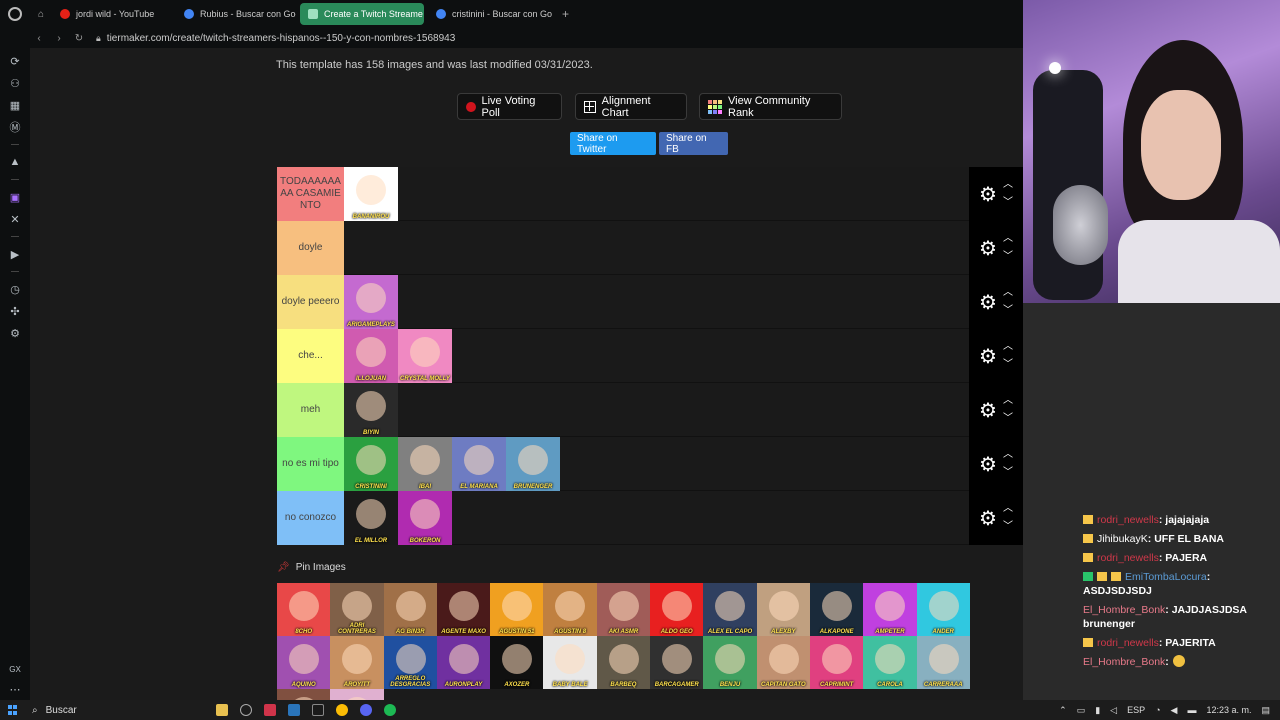 This screenshot has height=720, width=1280. What do you see at coordinates (1097, 710) in the screenshot?
I see `mic-icon: ▮` at bounding box center [1097, 710].